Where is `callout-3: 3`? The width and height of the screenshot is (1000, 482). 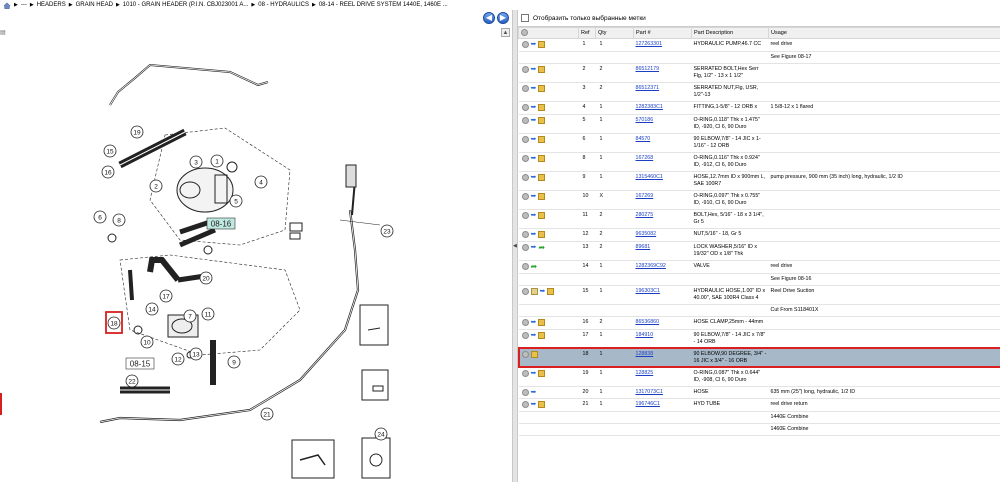
callout-3: 3 is located at coordinates (196, 162).